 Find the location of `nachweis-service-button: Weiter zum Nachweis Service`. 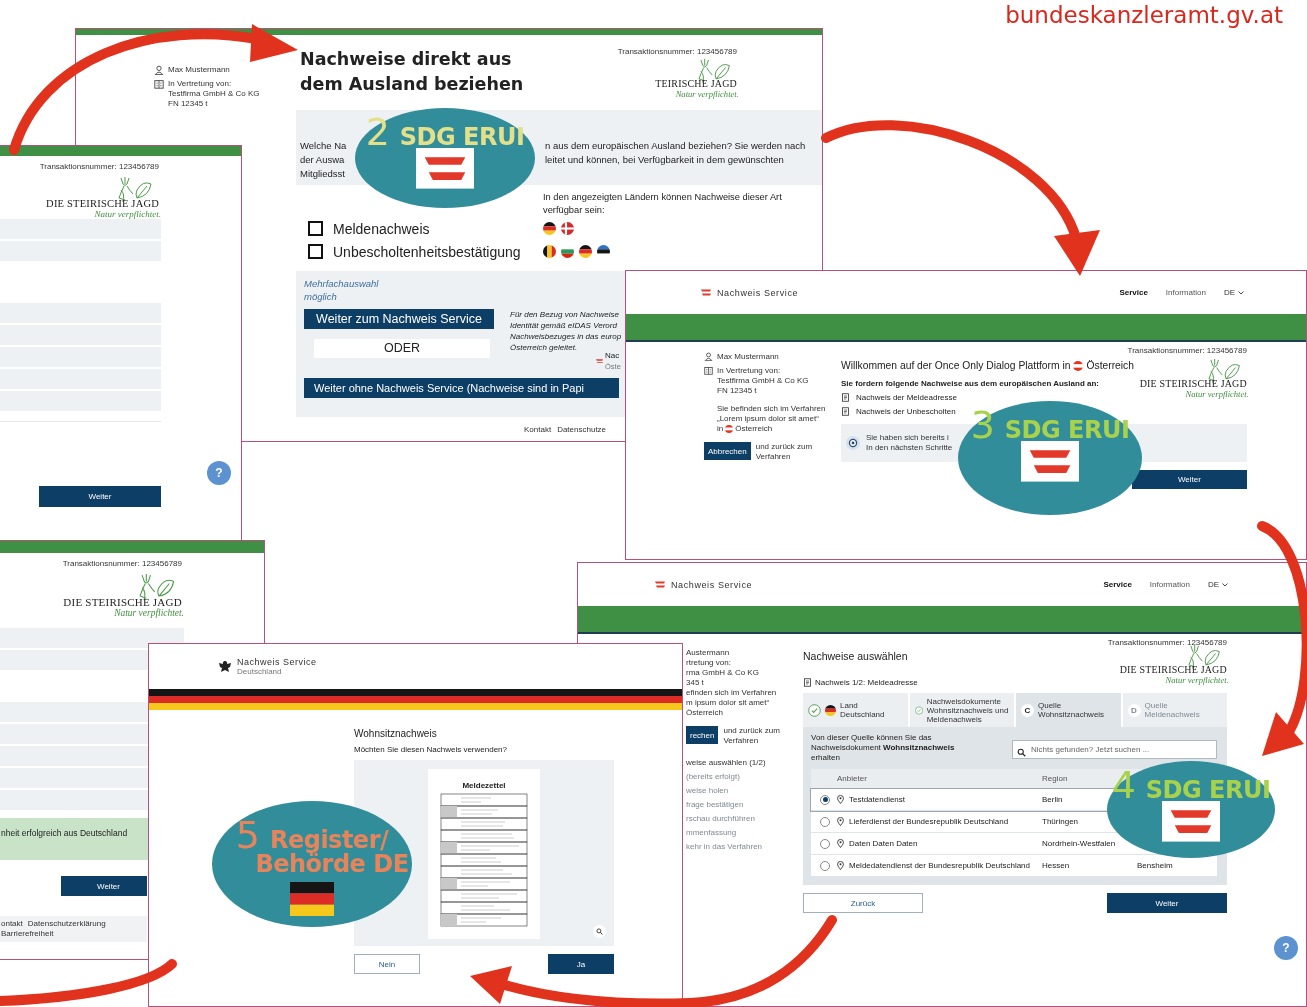

nachweis-service-button: Weiter zum Nachweis Service is located at coordinates (399, 319).